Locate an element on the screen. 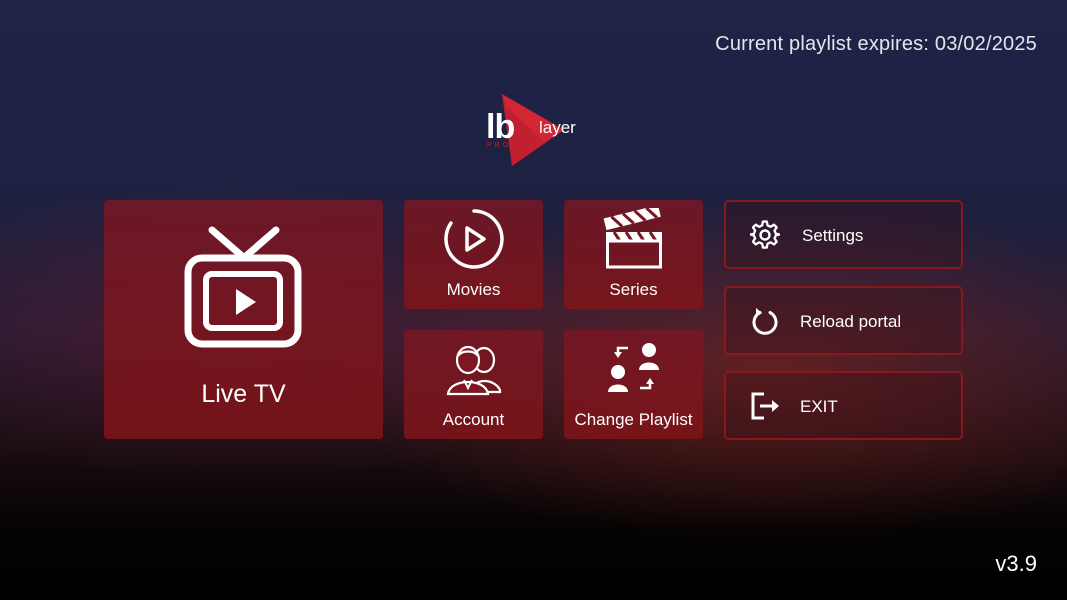 This screenshot has width=1067, height=600. swap-users-icon is located at coordinates (633, 367).